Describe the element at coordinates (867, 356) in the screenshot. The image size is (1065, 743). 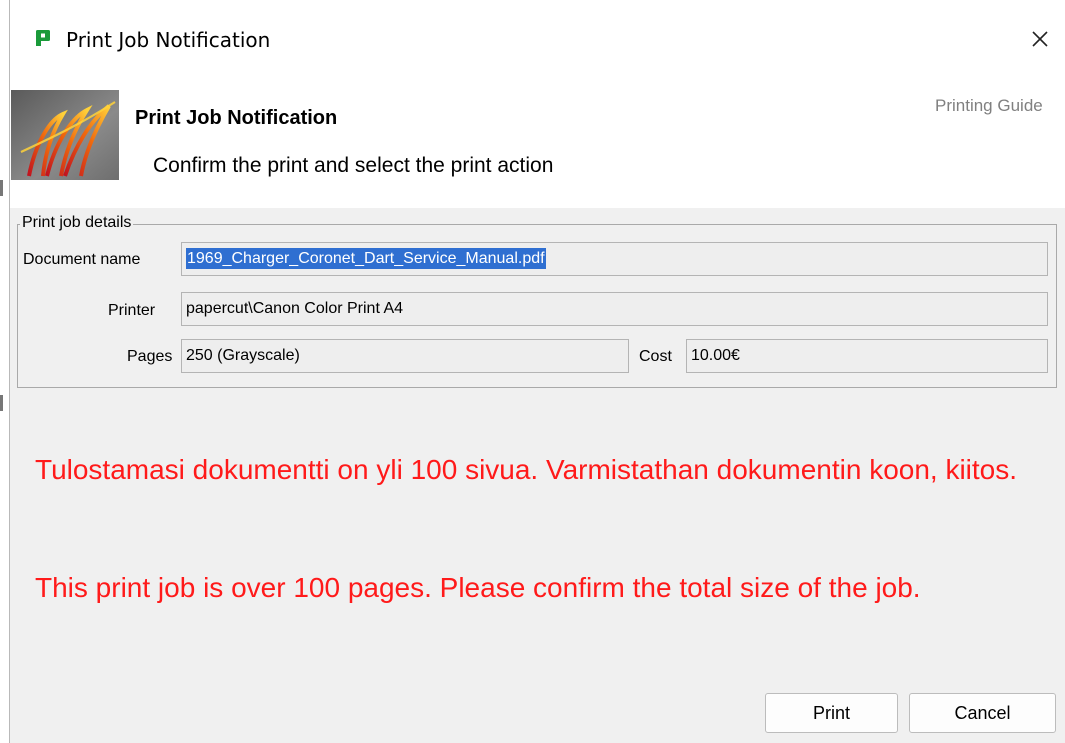
I see `cost-field: 10.00€` at that location.